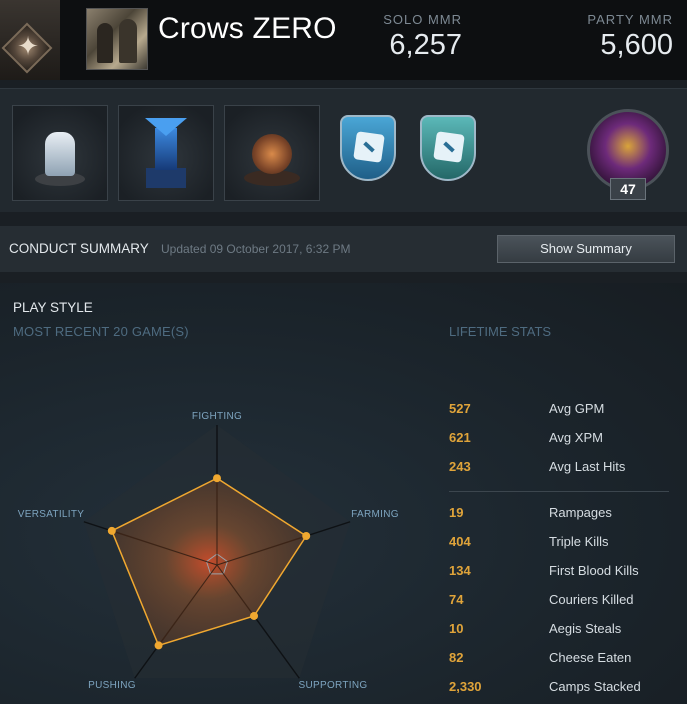 The image size is (687, 704). Describe the element at coordinates (456, 628) in the screenshot. I see `stat-value: 10` at that location.